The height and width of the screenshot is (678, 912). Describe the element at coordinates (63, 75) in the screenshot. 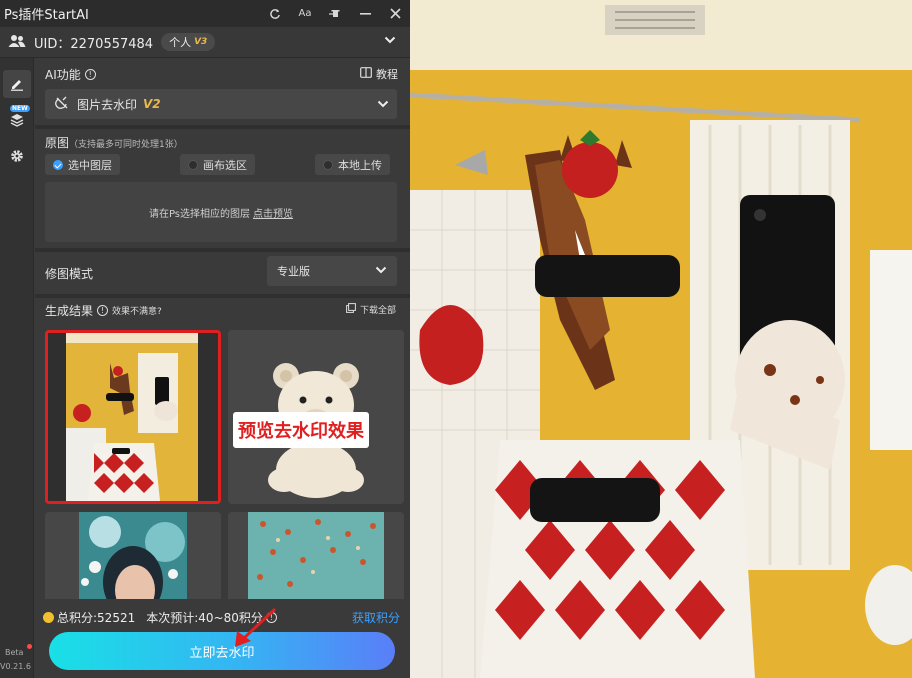

I see `ai-function-label: AI功能` at that location.